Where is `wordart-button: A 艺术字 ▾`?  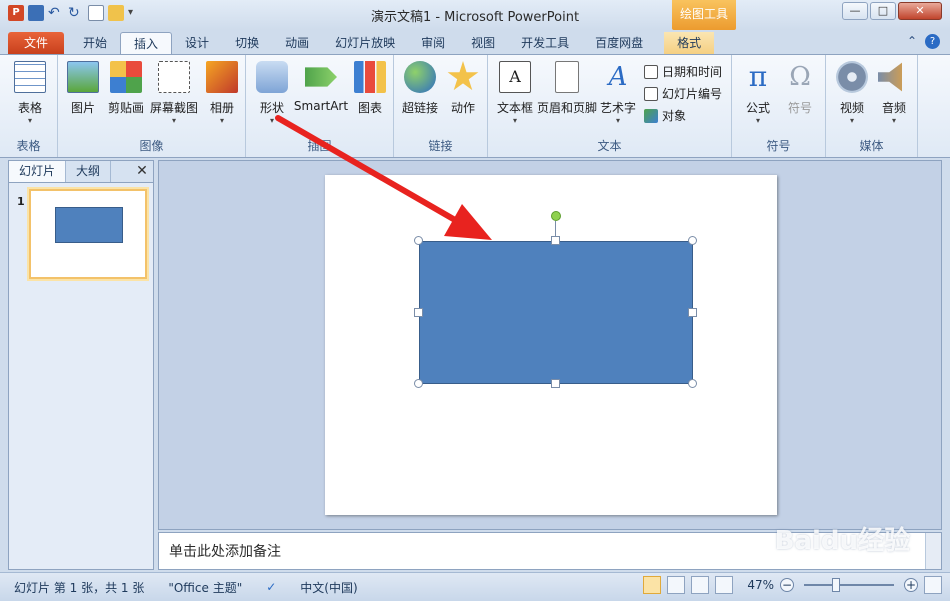
wordart-button: A 艺术字 ▾ is located at coordinates (618, 93).